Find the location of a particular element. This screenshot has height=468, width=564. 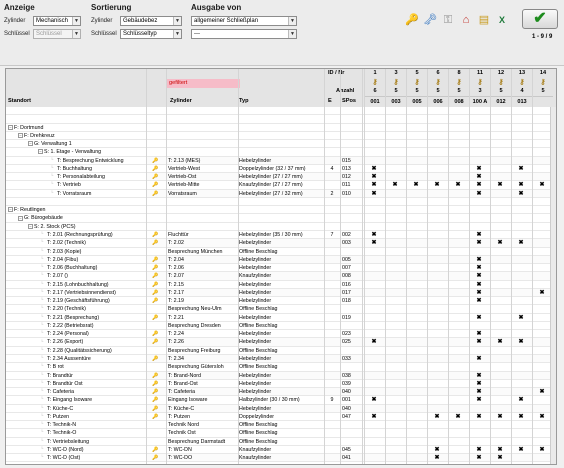

tree-node: └ T: Vertrieb is located at coordinates (76, 185).